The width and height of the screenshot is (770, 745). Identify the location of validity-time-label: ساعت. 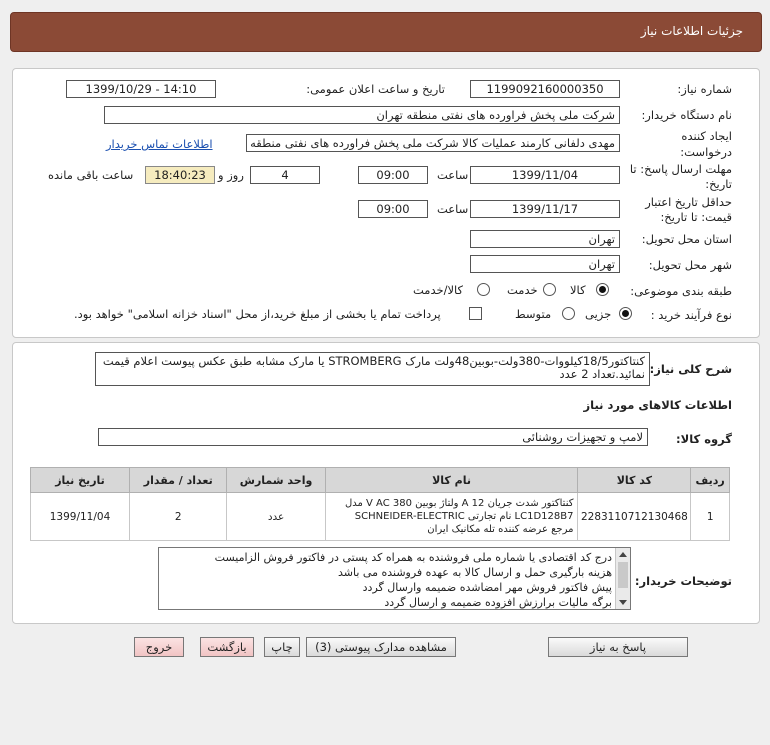
(453, 209).